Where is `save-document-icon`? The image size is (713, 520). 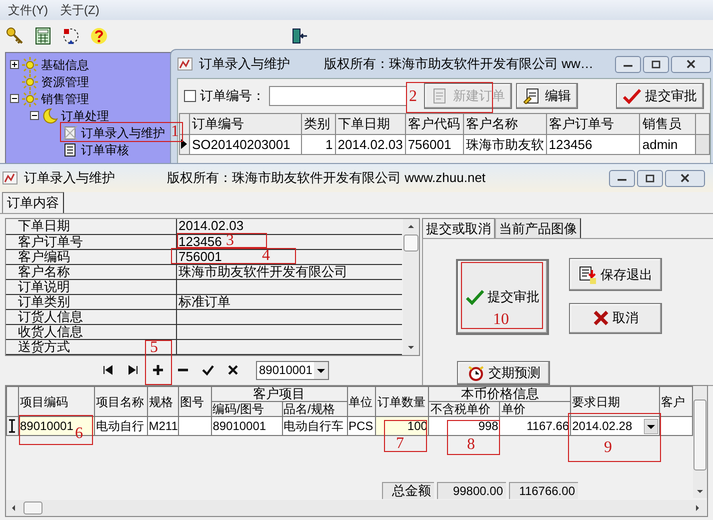 save-document-icon is located at coordinates (587, 275).